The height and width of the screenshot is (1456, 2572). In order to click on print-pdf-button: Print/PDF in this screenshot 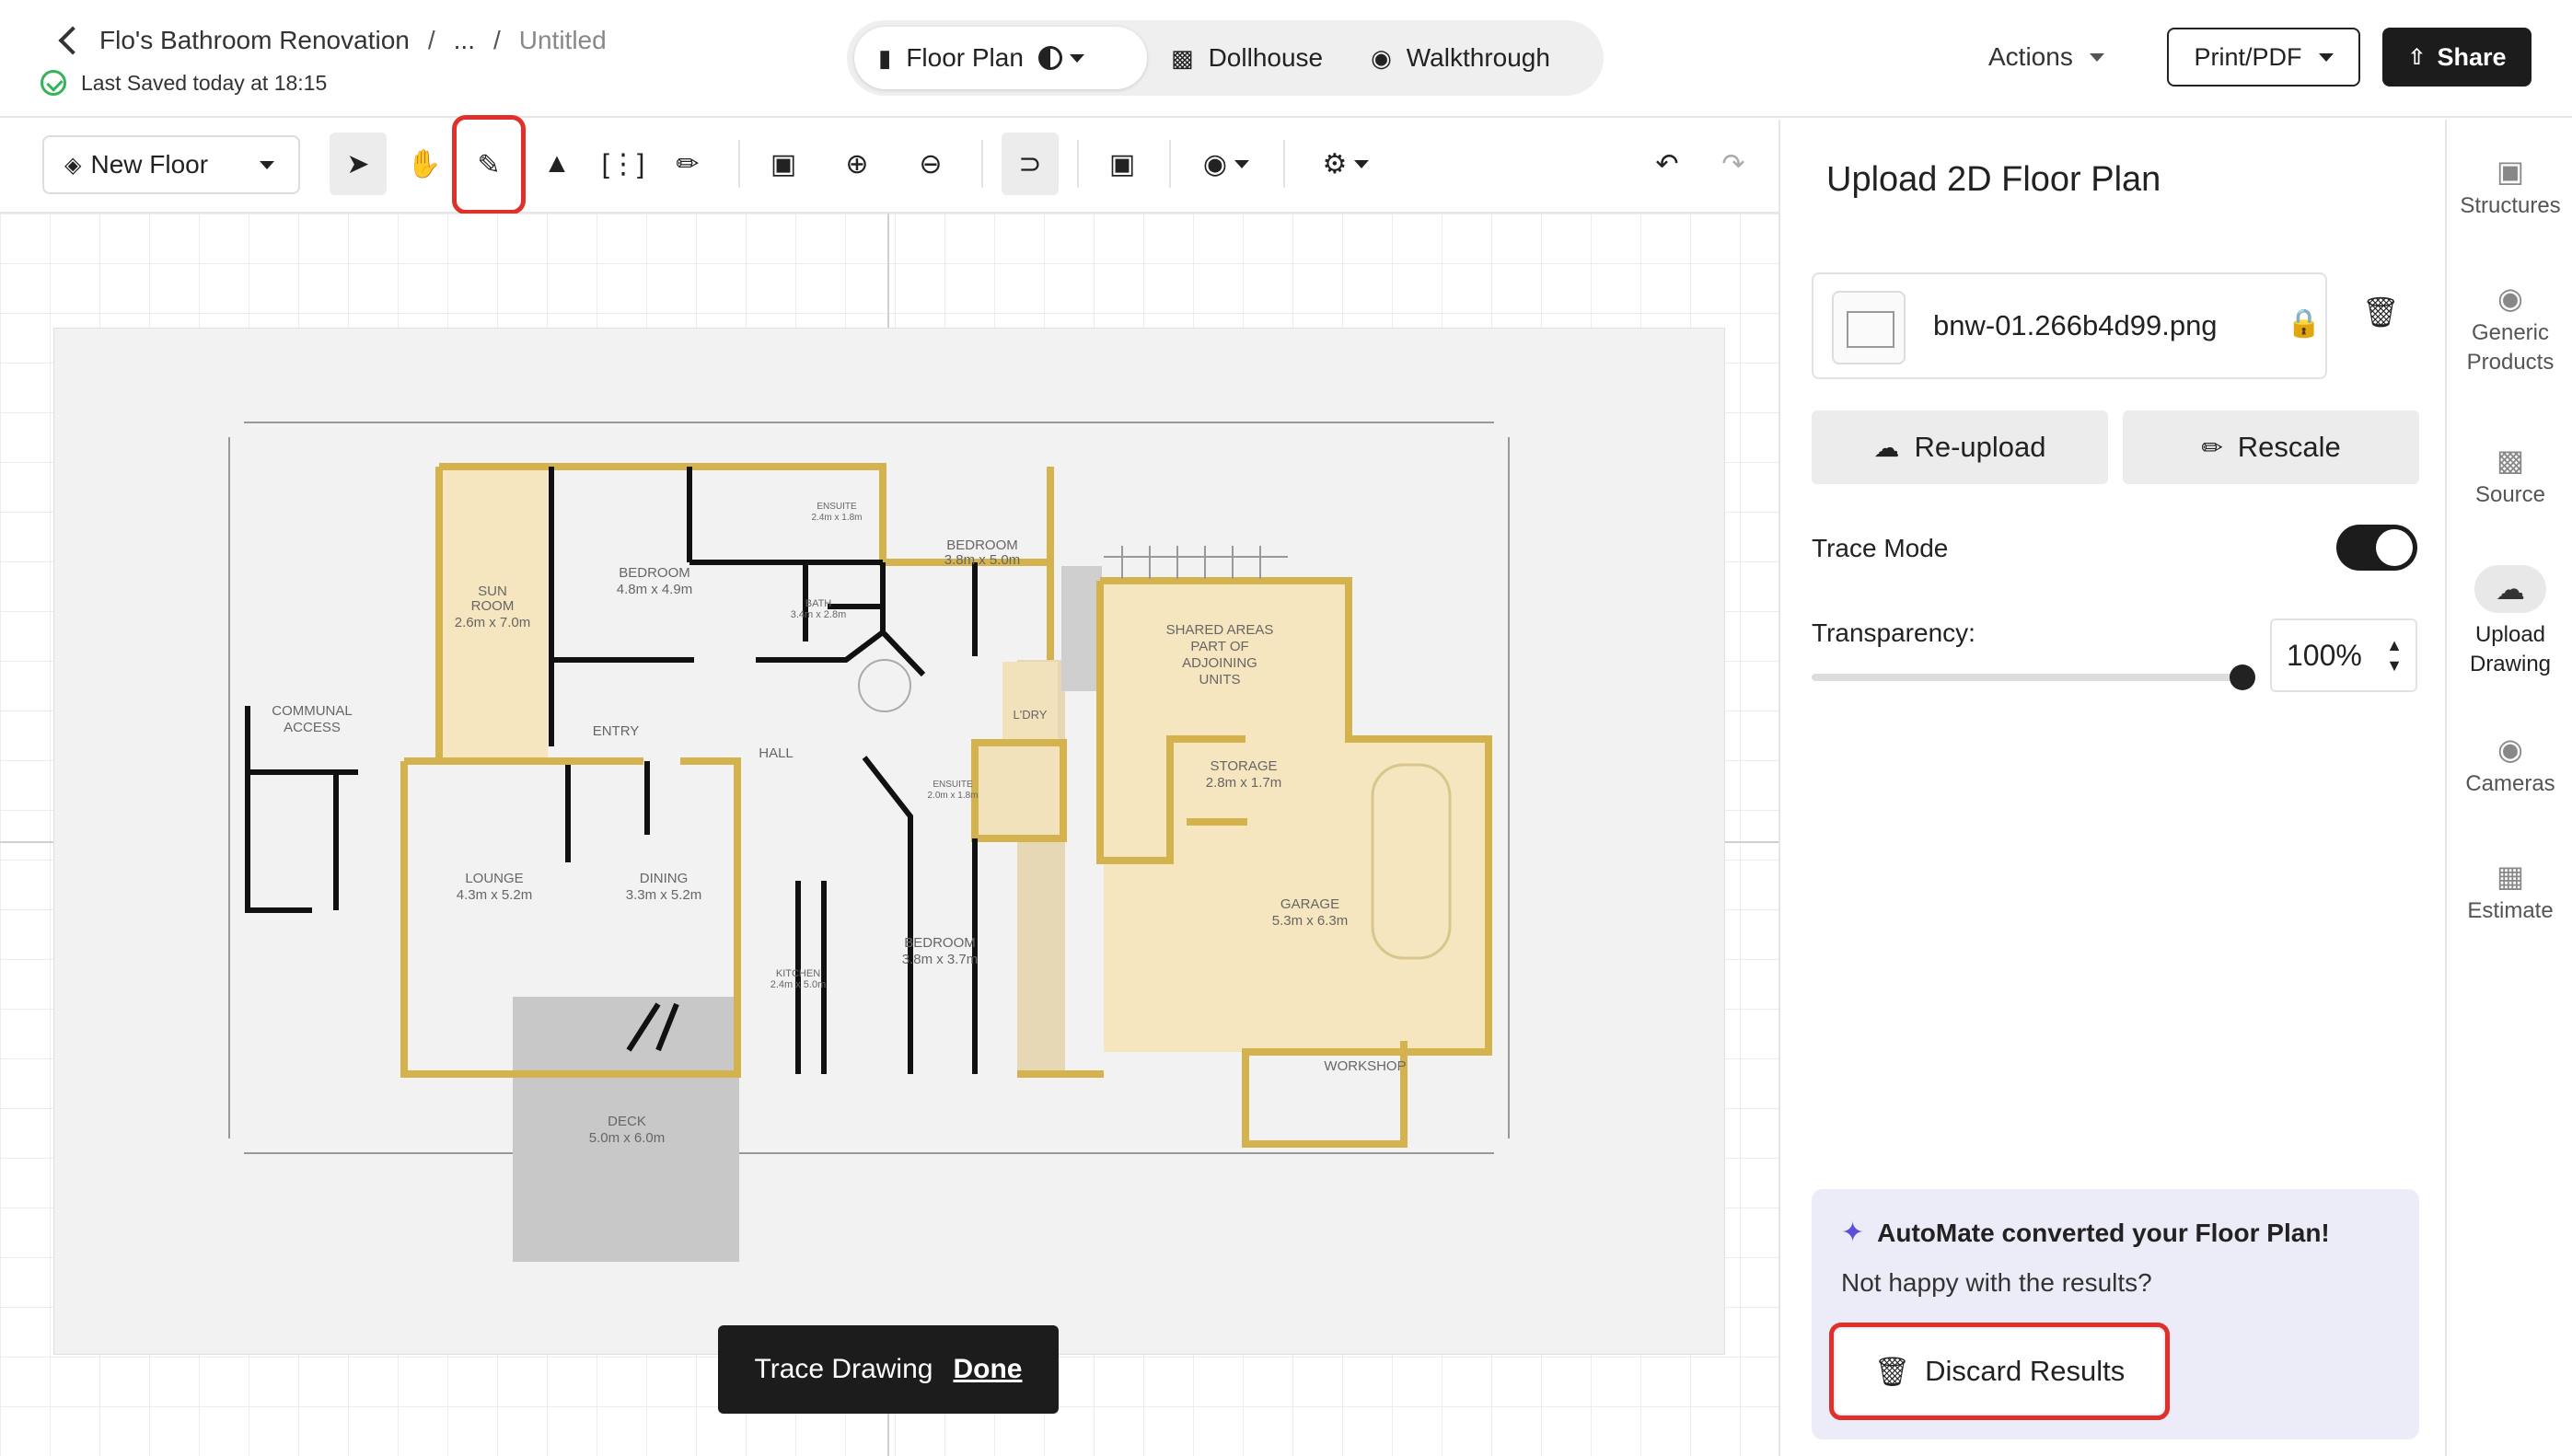, I will do `click(2263, 57)`.